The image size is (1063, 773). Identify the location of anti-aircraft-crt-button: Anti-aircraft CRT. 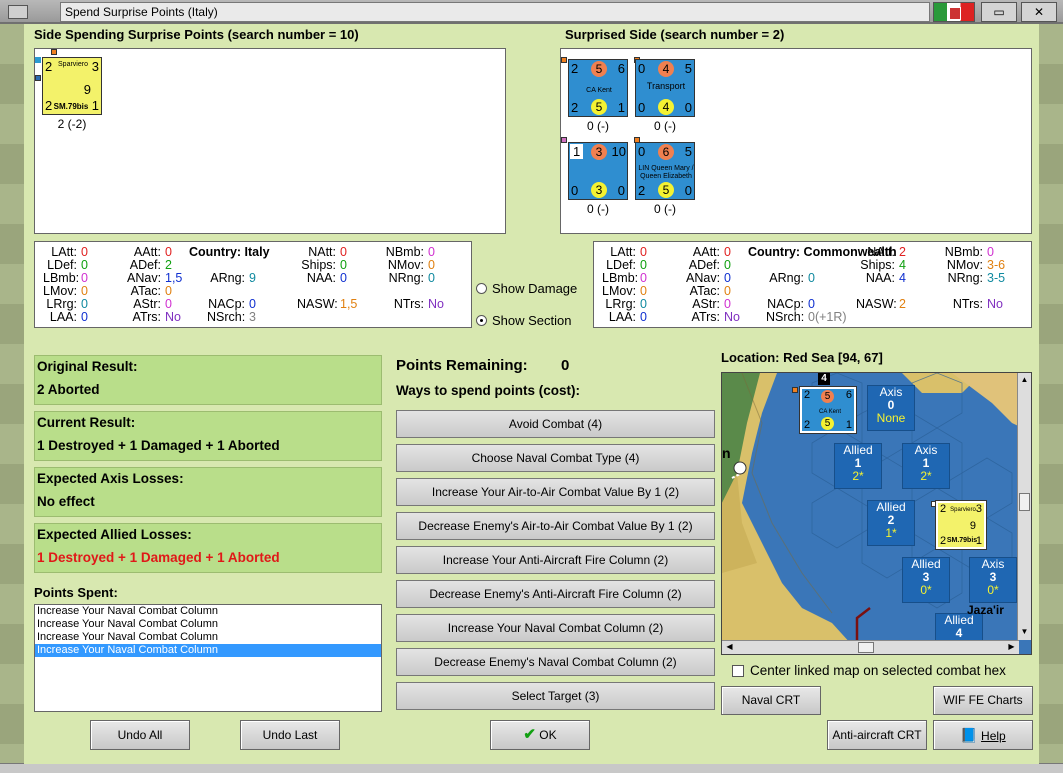
(877, 735).